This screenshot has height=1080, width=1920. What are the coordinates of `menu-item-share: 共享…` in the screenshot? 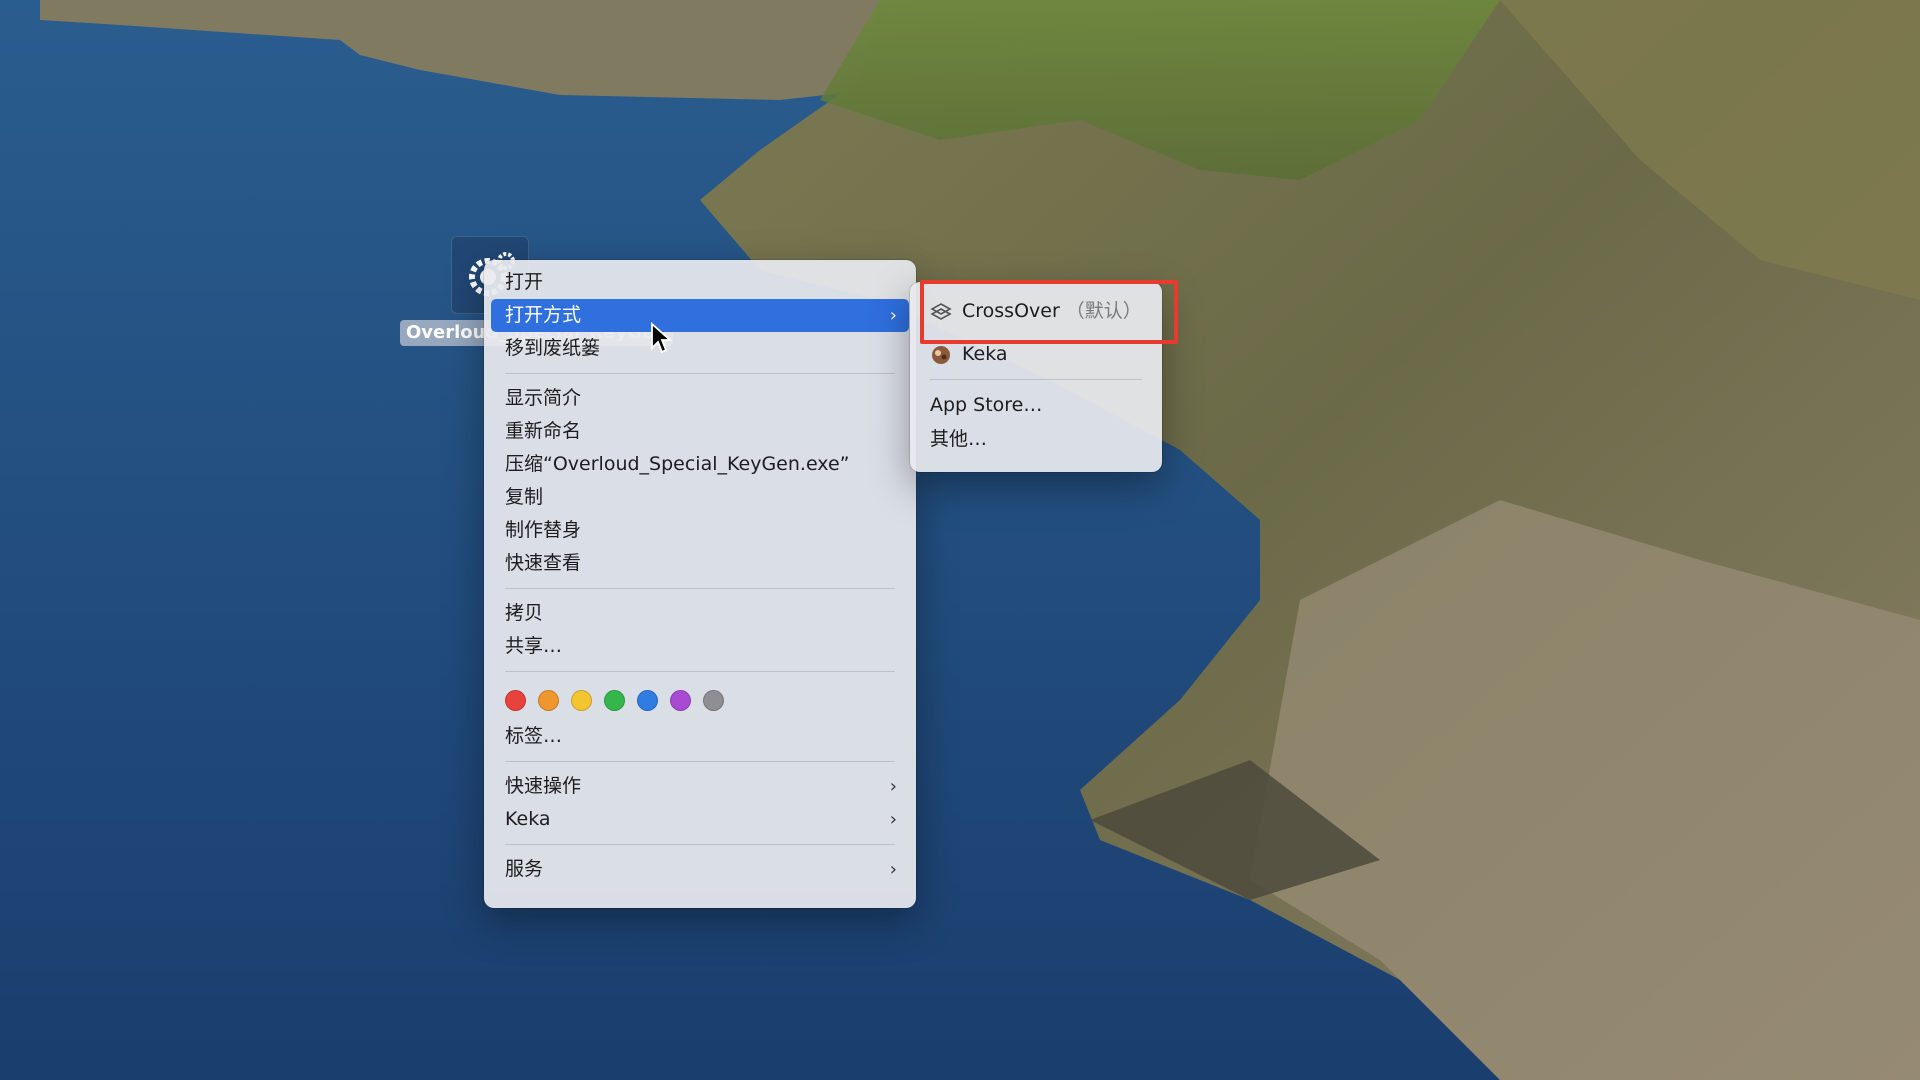 It's located at (700, 646).